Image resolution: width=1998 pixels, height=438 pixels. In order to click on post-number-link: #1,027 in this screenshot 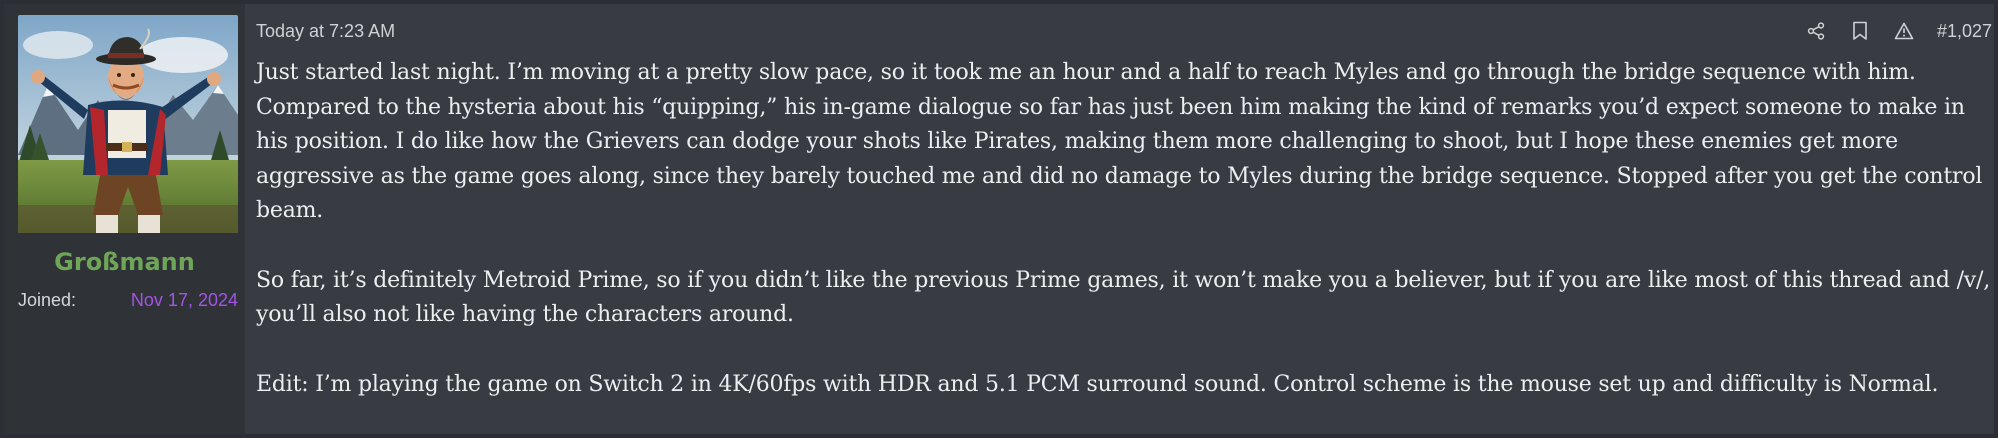, I will do `click(1964, 31)`.